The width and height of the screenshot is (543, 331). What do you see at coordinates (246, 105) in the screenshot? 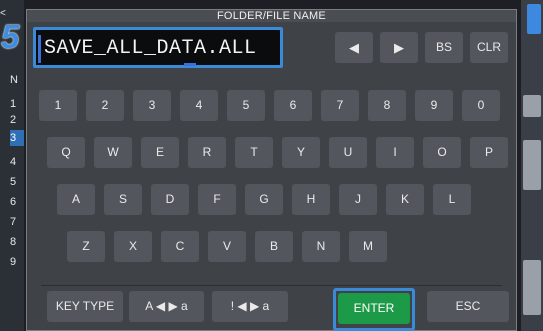
I see `key-5: 5` at bounding box center [246, 105].